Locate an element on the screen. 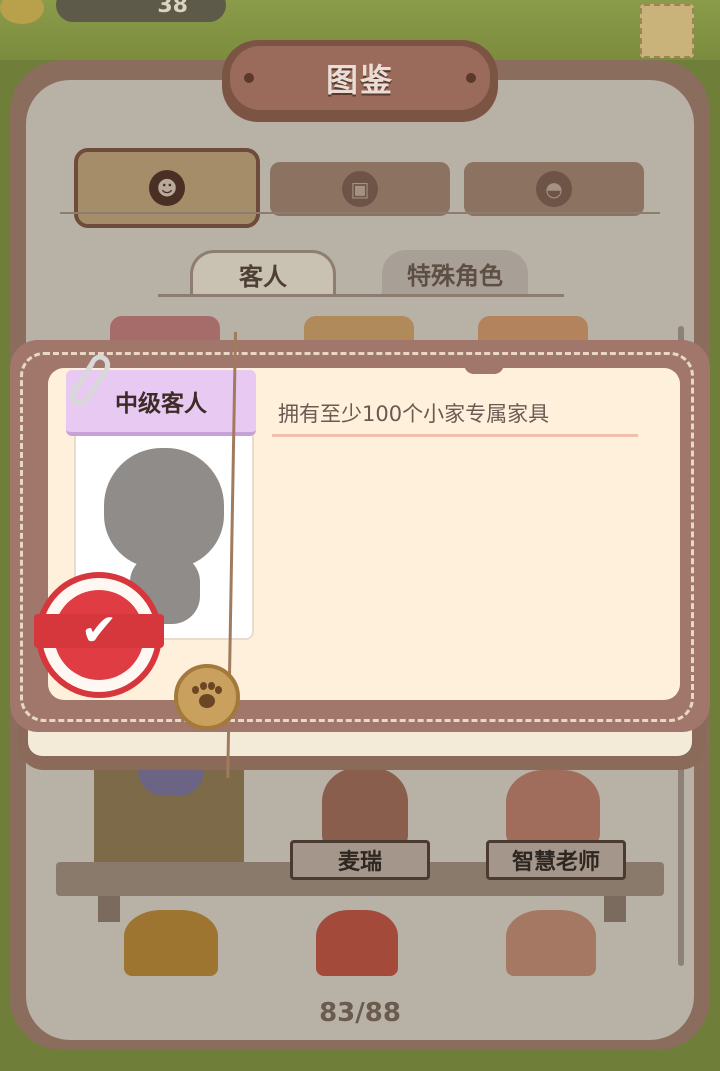  unlocked-stamp: ✔ is located at coordinates (99, 635).